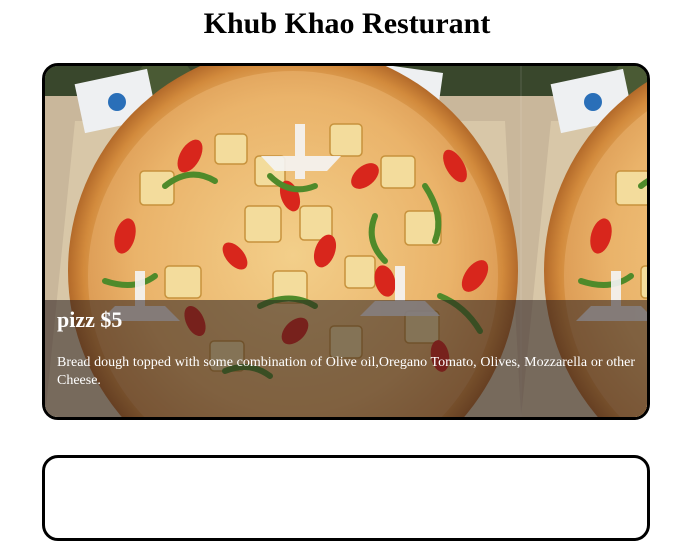 This screenshot has width=694, height=541. Describe the element at coordinates (90, 319) in the screenshot. I see `dish-title: pizz $5` at that location.